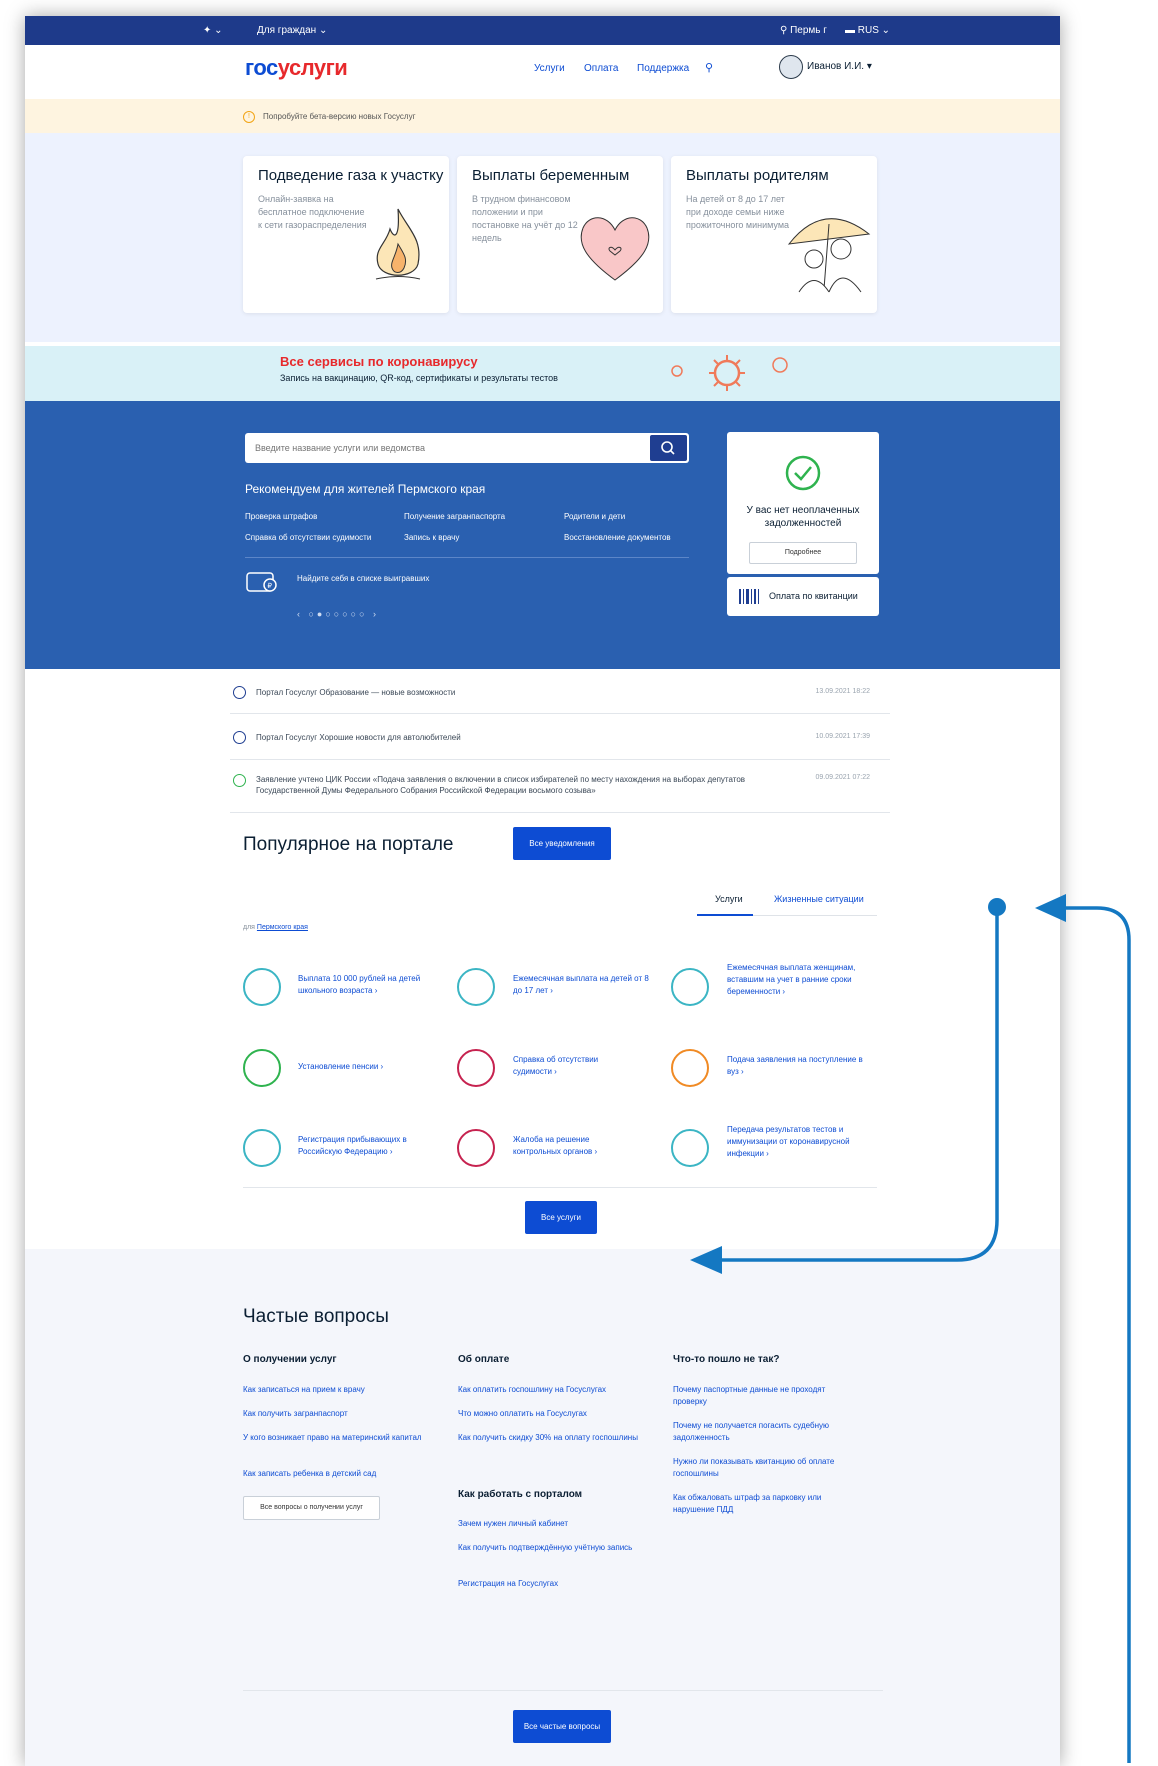 The width and height of the screenshot is (1158, 1766). Describe the element at coordinates (1050, 908) in the screenshot. I see `arrow-head-dot` at that location.